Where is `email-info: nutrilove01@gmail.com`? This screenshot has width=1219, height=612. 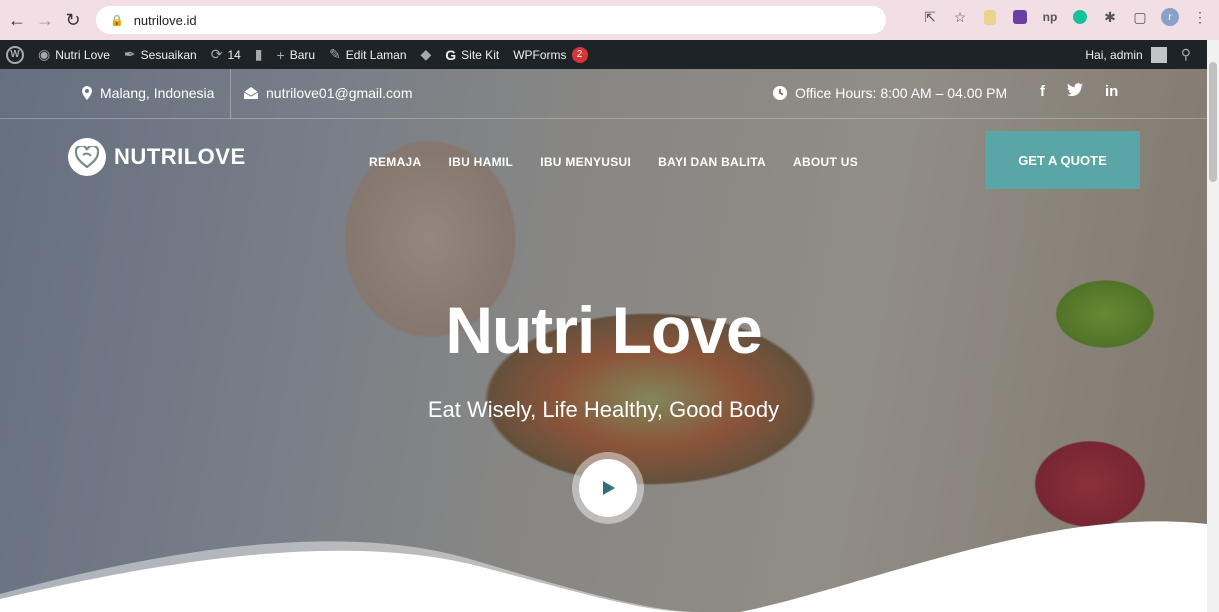
email-info: nutrilove01@gmail.com is located at coordinates (328, 93).